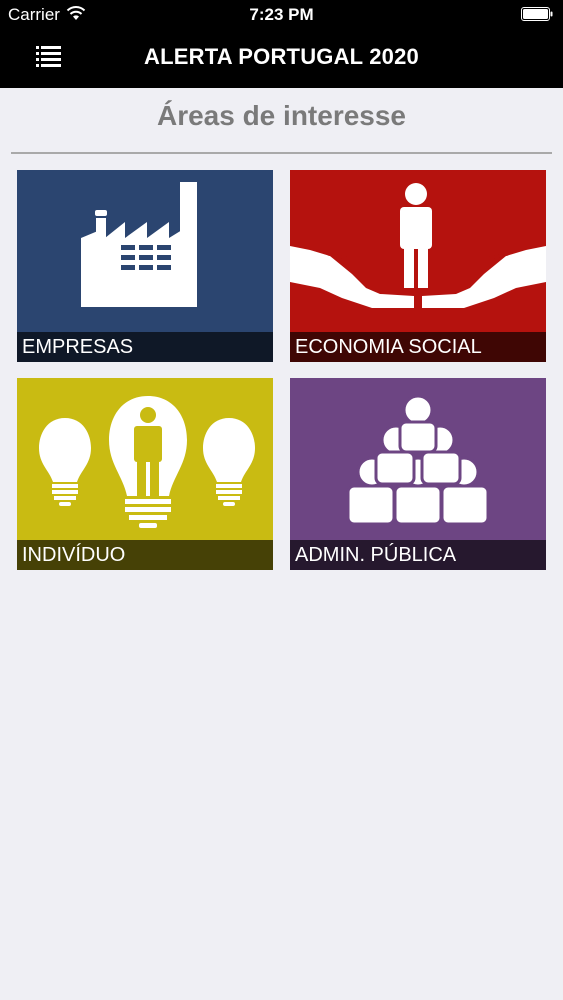 The image size is (563, 1000). I want to click on hands-person-icon, so click(418, 245).